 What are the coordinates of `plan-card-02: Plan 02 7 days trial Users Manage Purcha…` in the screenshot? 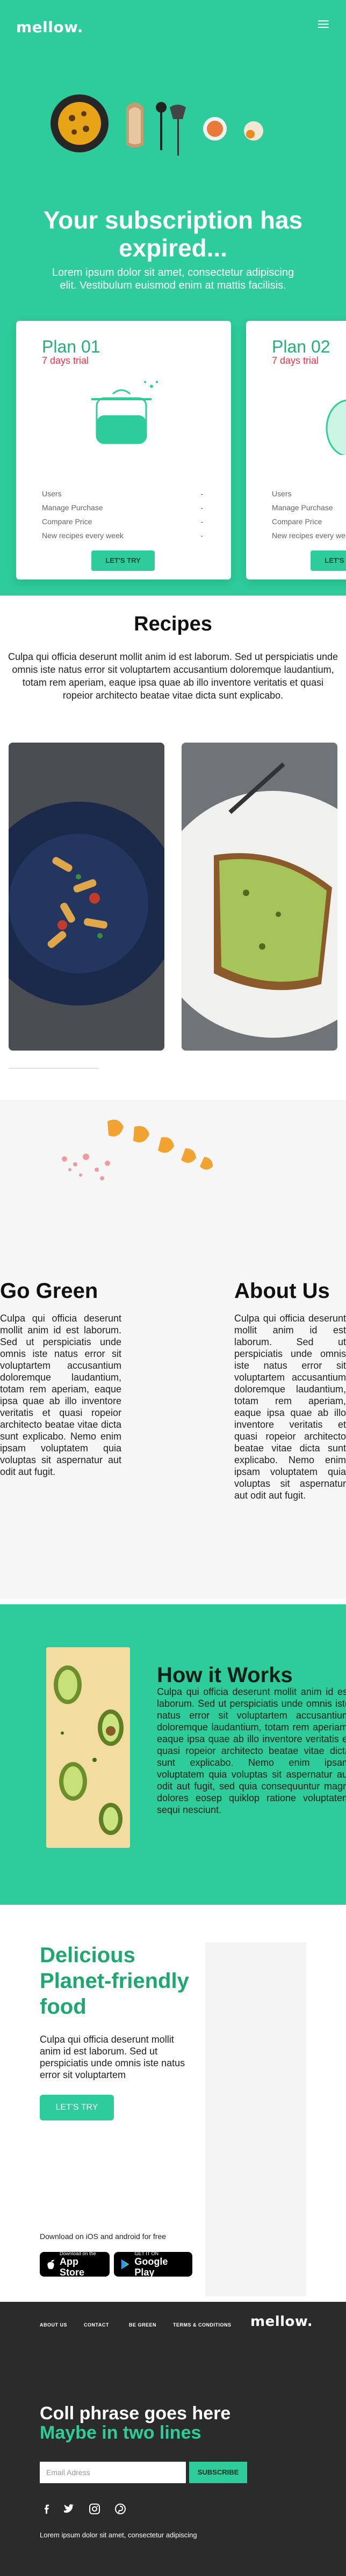 It's located at (296, 450).